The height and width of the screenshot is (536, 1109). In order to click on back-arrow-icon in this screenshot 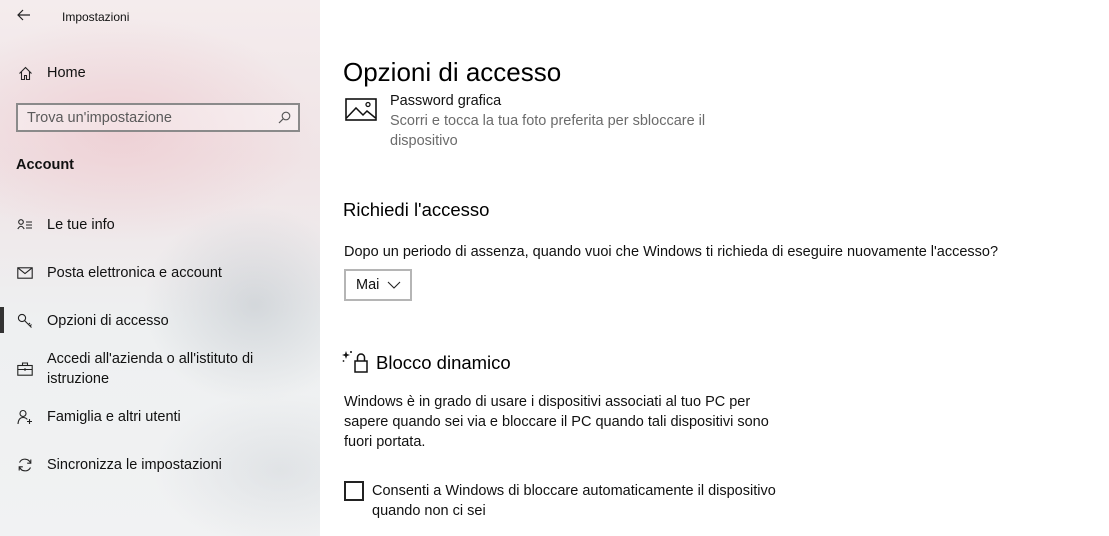, I will do `click(24, 17)`.